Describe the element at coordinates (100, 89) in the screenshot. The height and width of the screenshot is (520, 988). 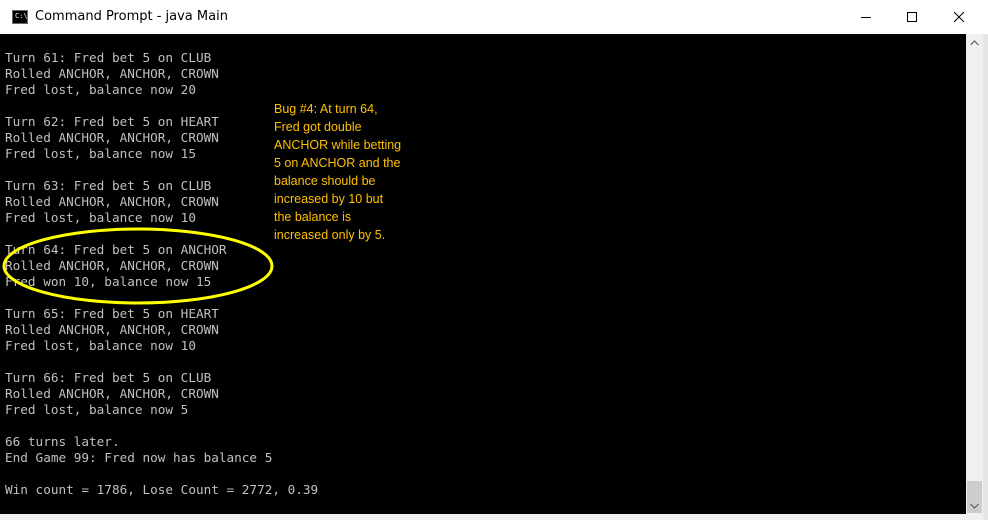
I see `console-line: Fred lost, balance now 20` at that location.